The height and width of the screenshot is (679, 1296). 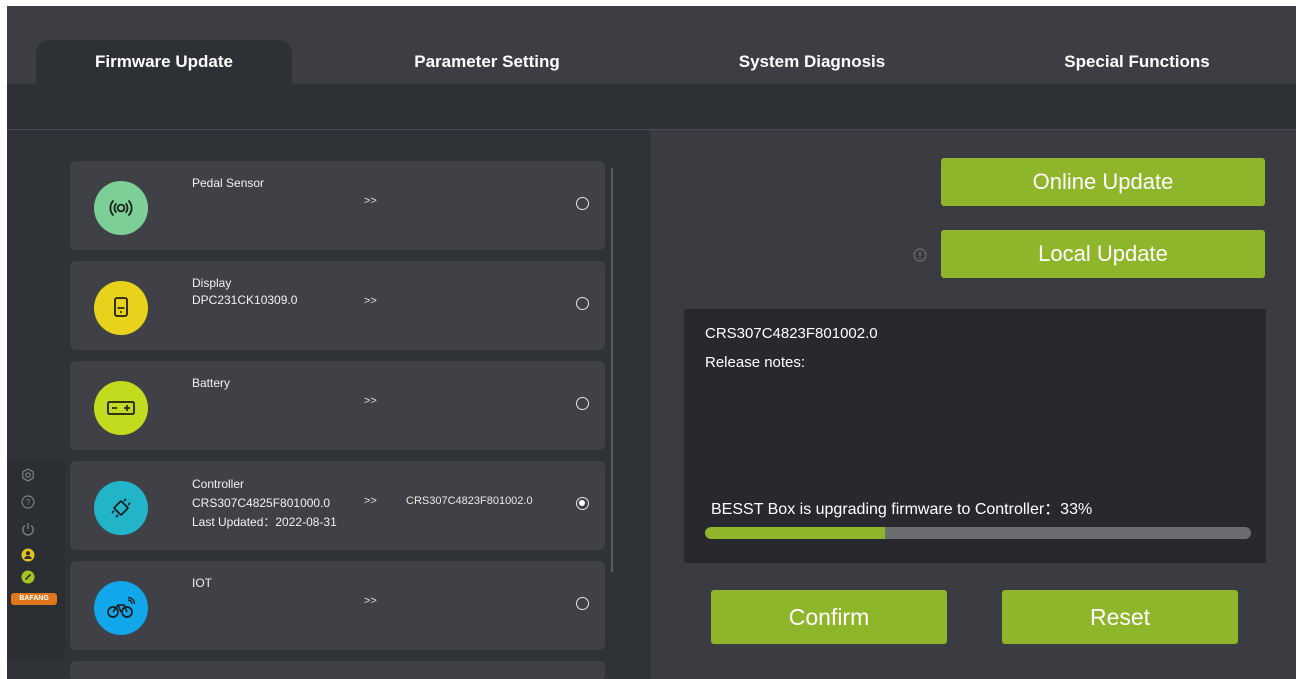 What do you see at coordinates (121, 308) in the screenshot?
I see `display-icon` at bounding box center [121, 308].